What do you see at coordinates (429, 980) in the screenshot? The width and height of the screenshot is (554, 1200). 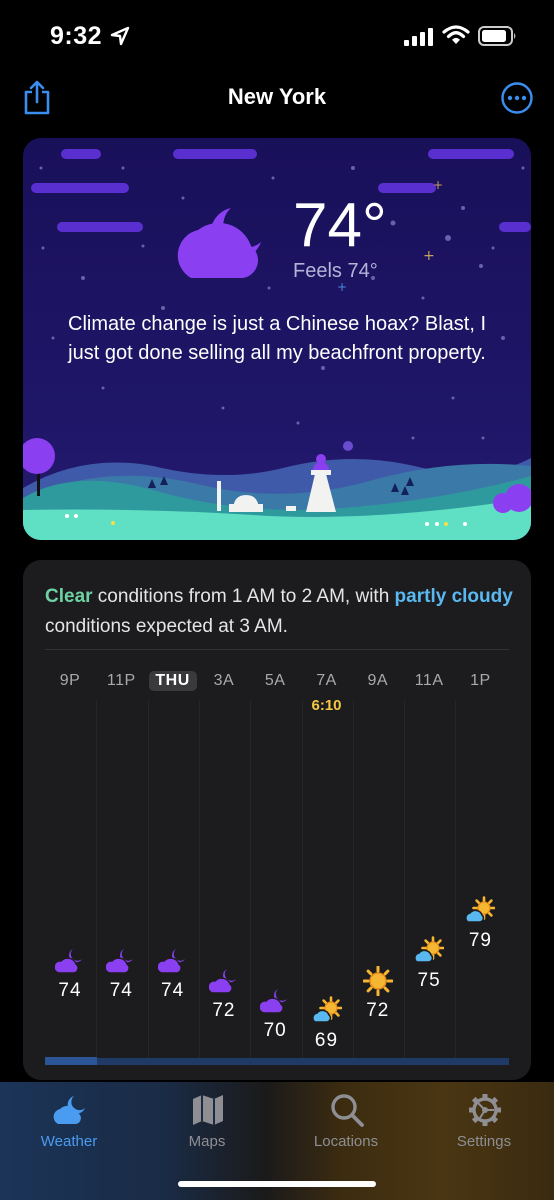 I see `hour-temperature: 75` at bounding box center [429, 980].